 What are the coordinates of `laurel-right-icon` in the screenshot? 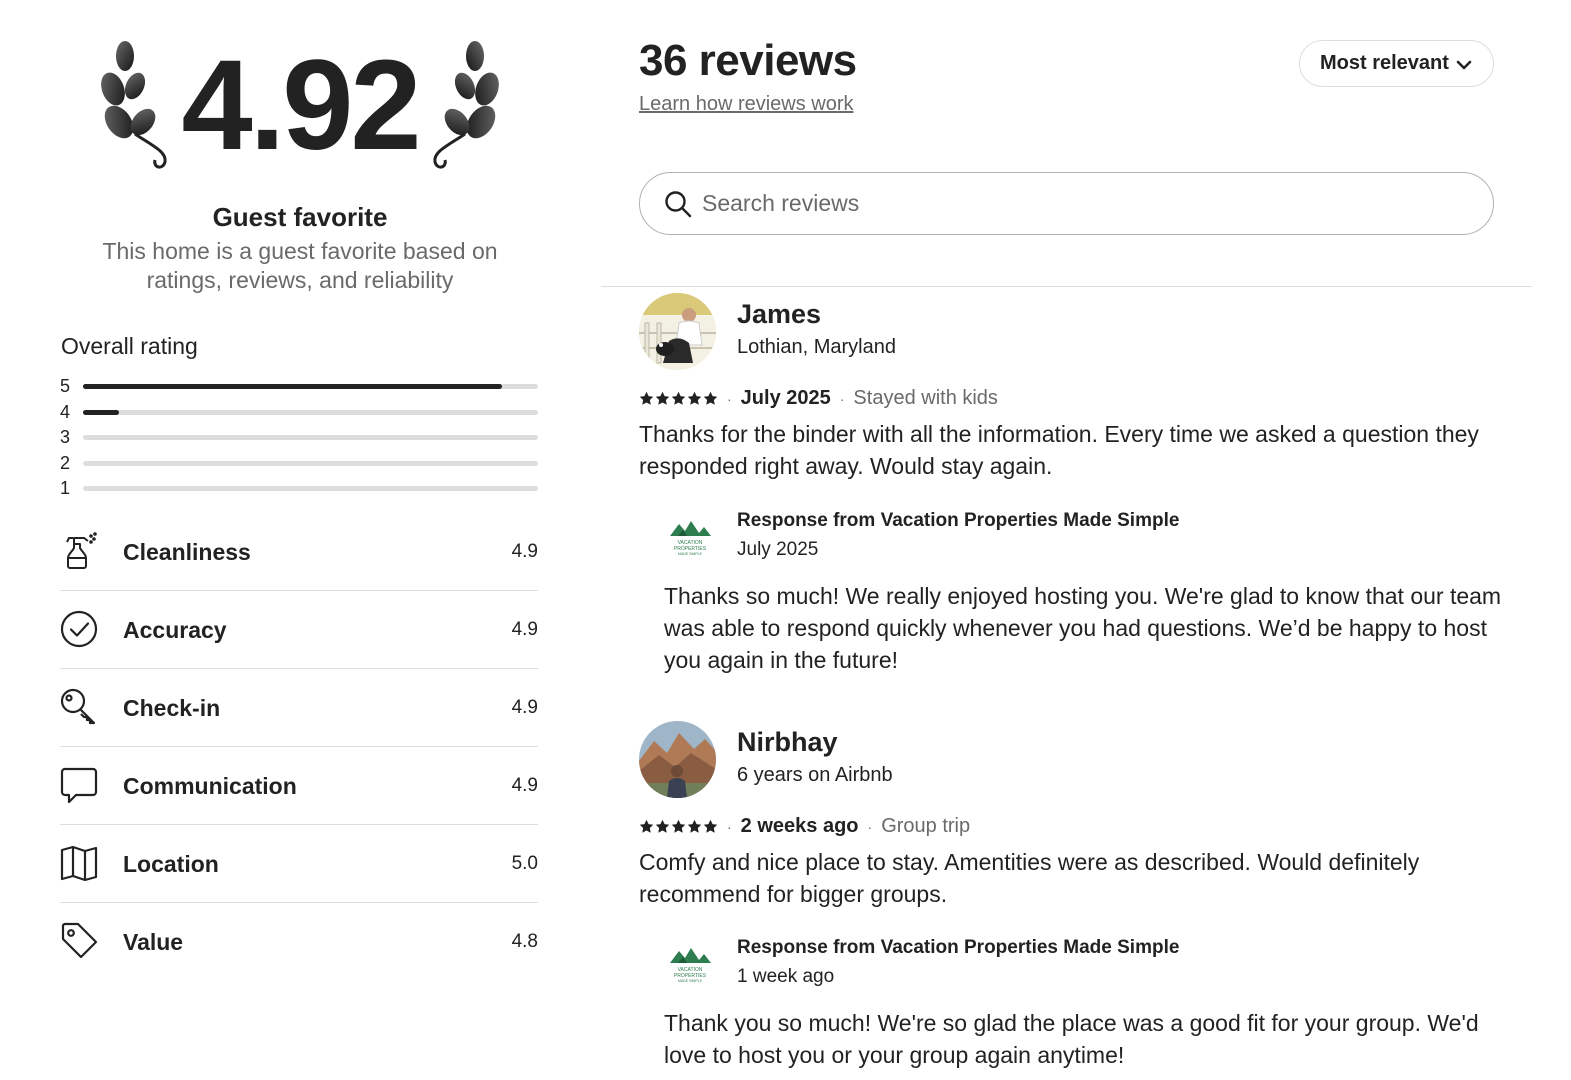 It's located at (465, 104).